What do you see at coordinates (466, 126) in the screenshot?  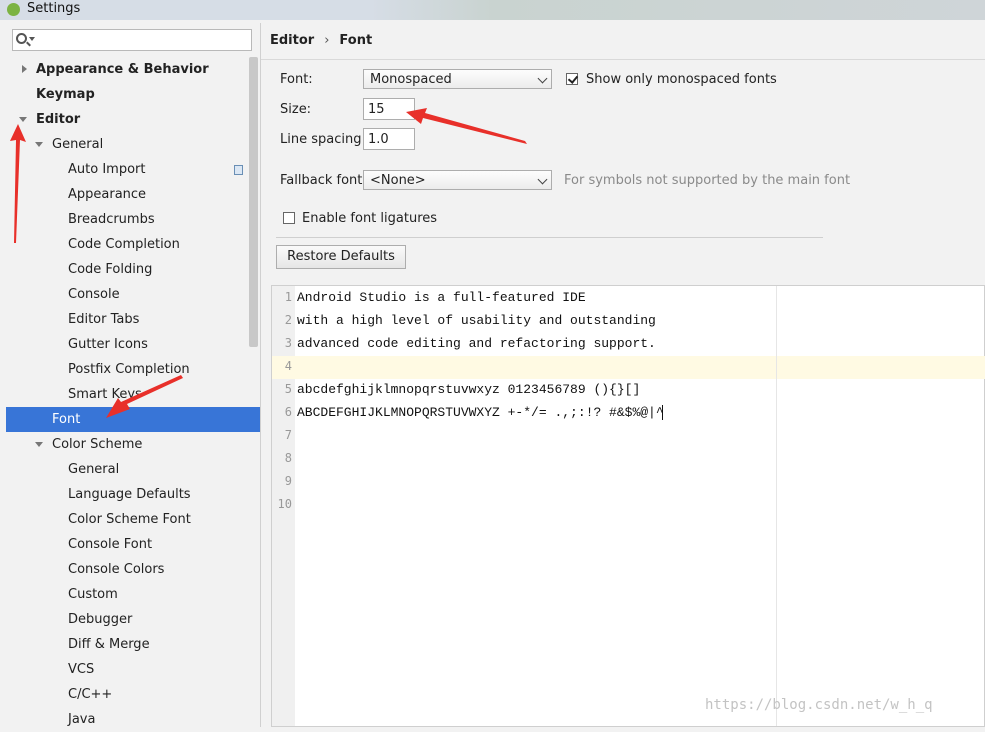 I see `arrow-to-size` at bounding box center [466, 126].